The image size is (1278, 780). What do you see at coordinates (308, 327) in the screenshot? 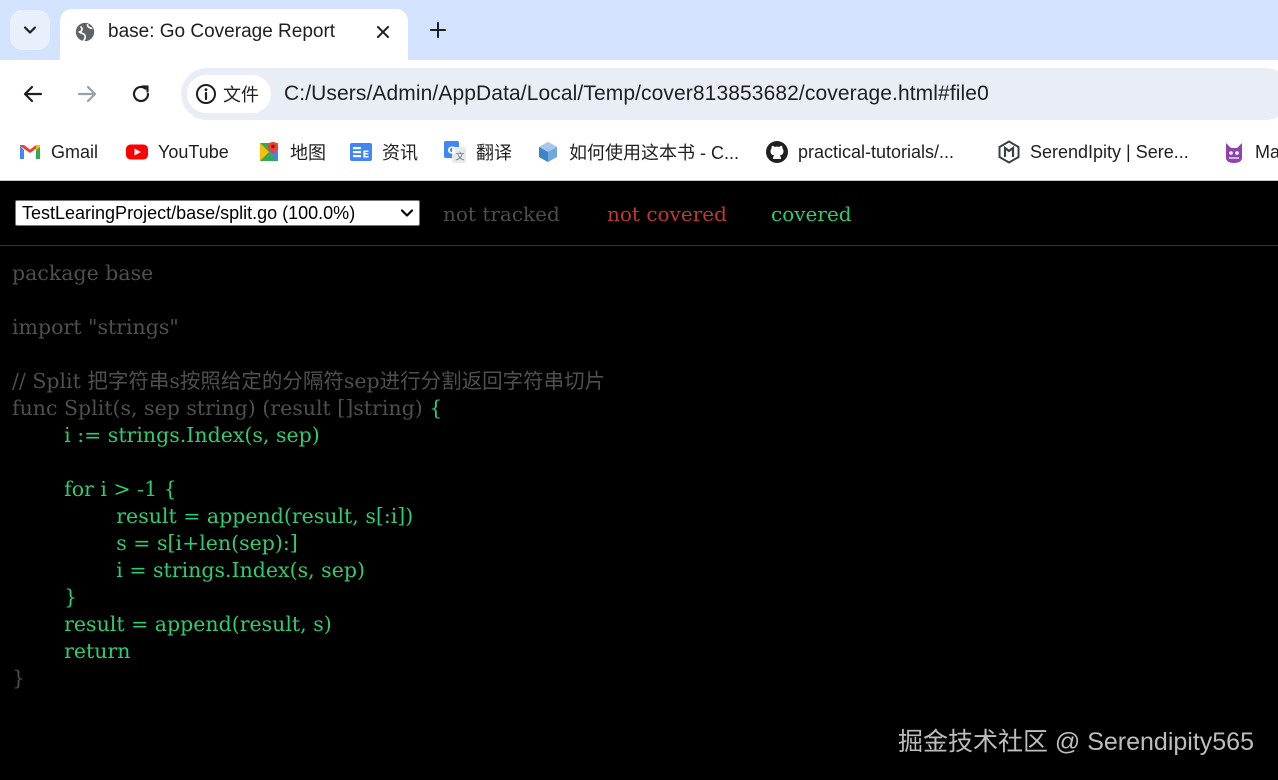
I see `code-line: import "strings"` at bounding box center [308, 327].